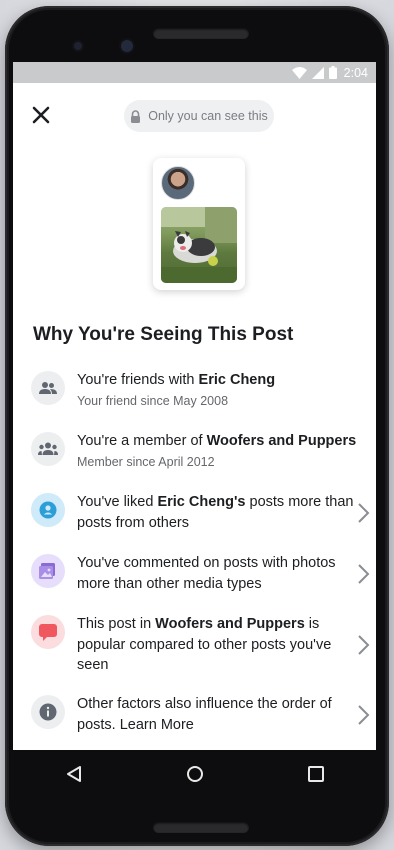 This screenshot has height=850, width=394. I want to click on back-triangle-icon, so click(73, 774).